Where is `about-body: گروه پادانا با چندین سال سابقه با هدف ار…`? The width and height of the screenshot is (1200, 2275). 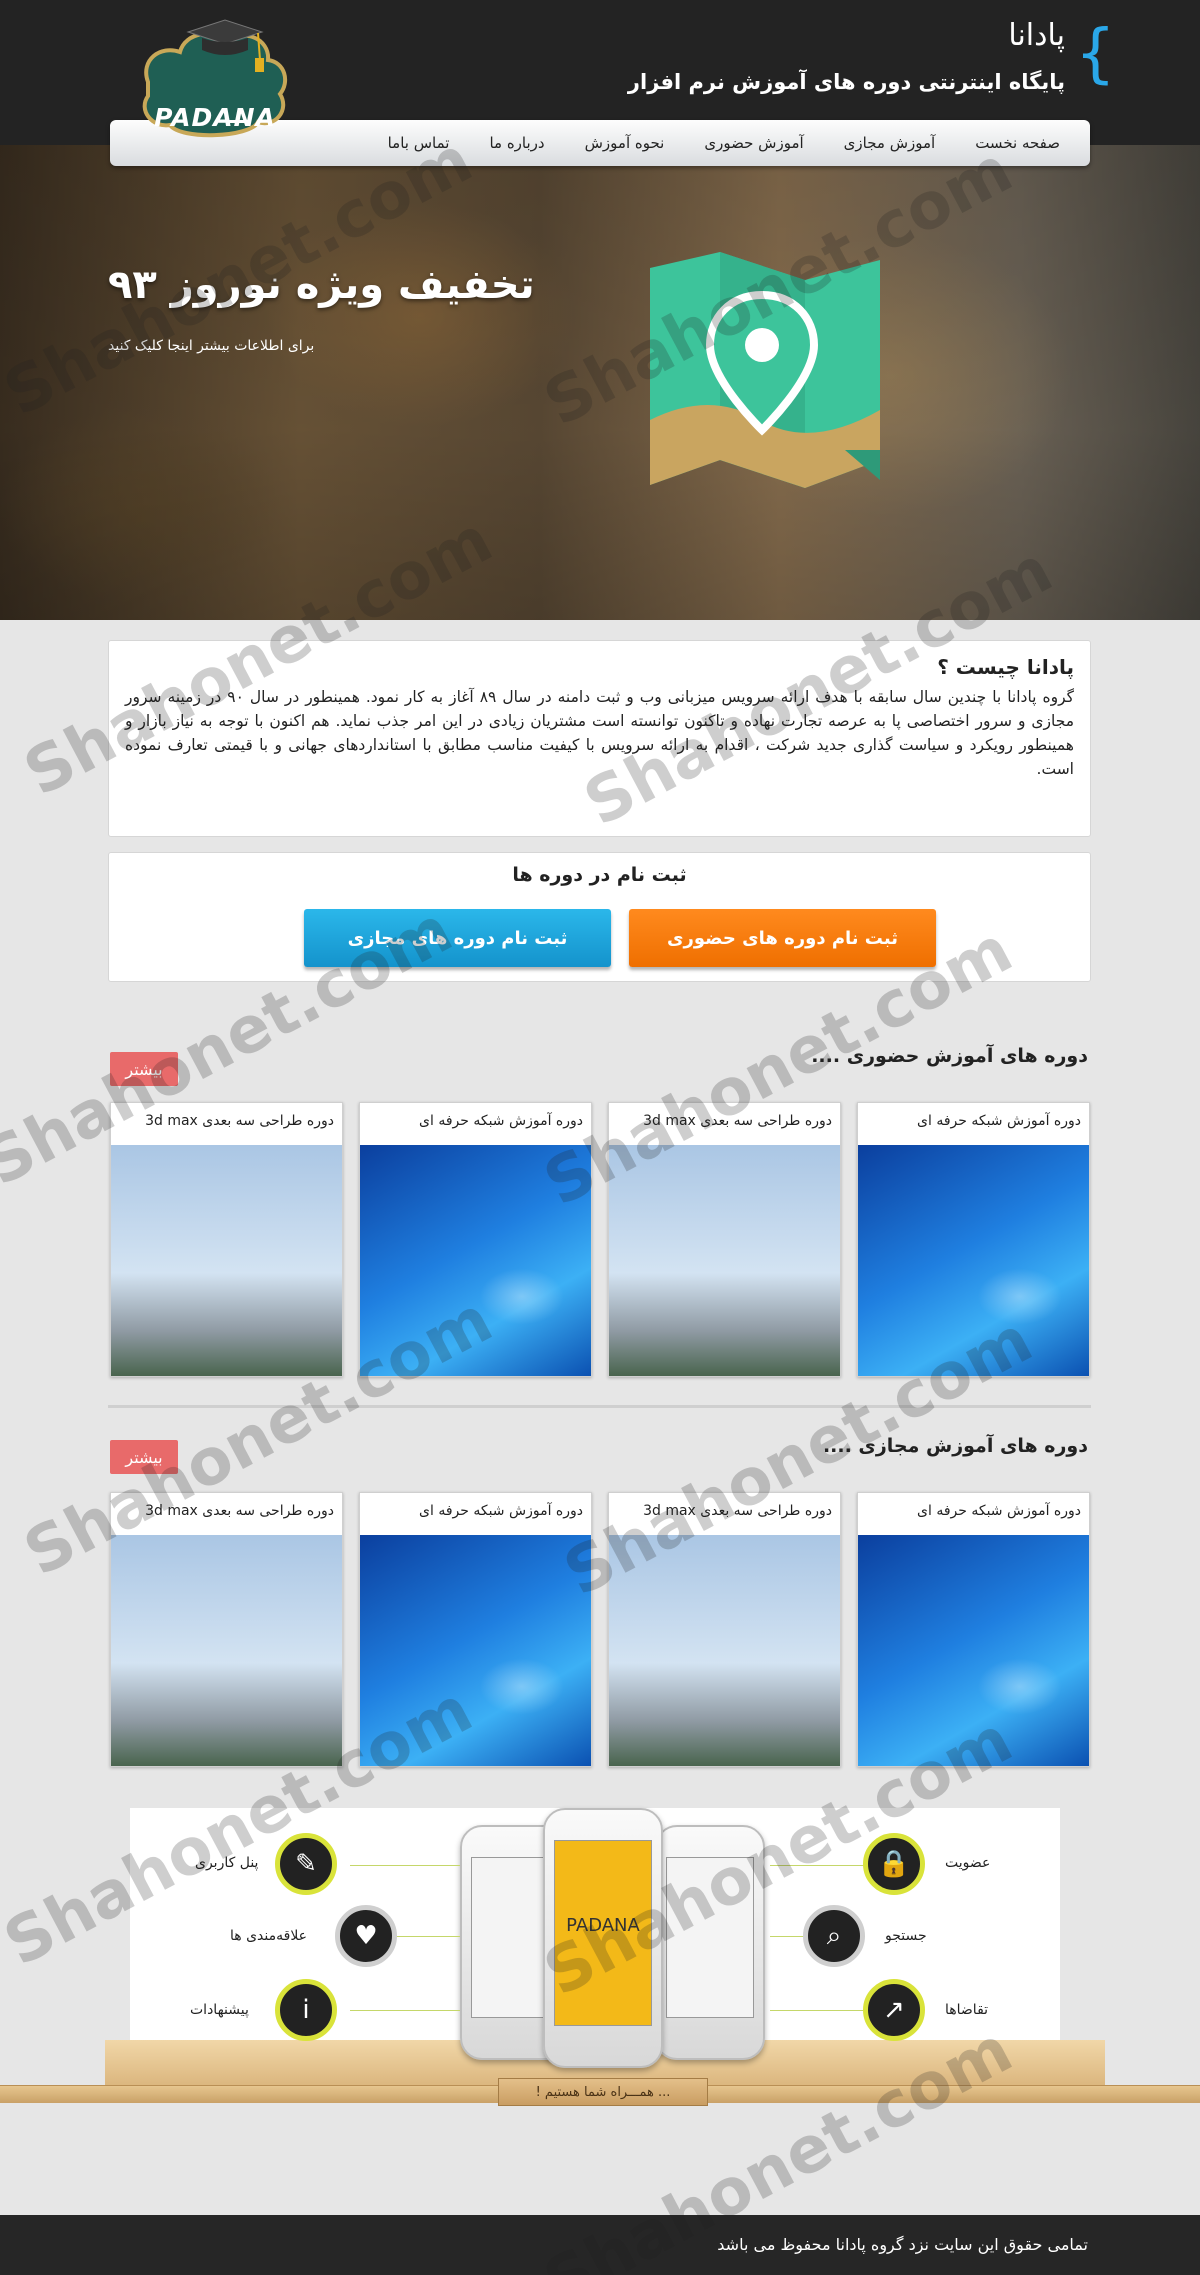 about-body: گروه پادانا با چندین سال سابقه با هدف ار… is located at coordinates (600, 733).